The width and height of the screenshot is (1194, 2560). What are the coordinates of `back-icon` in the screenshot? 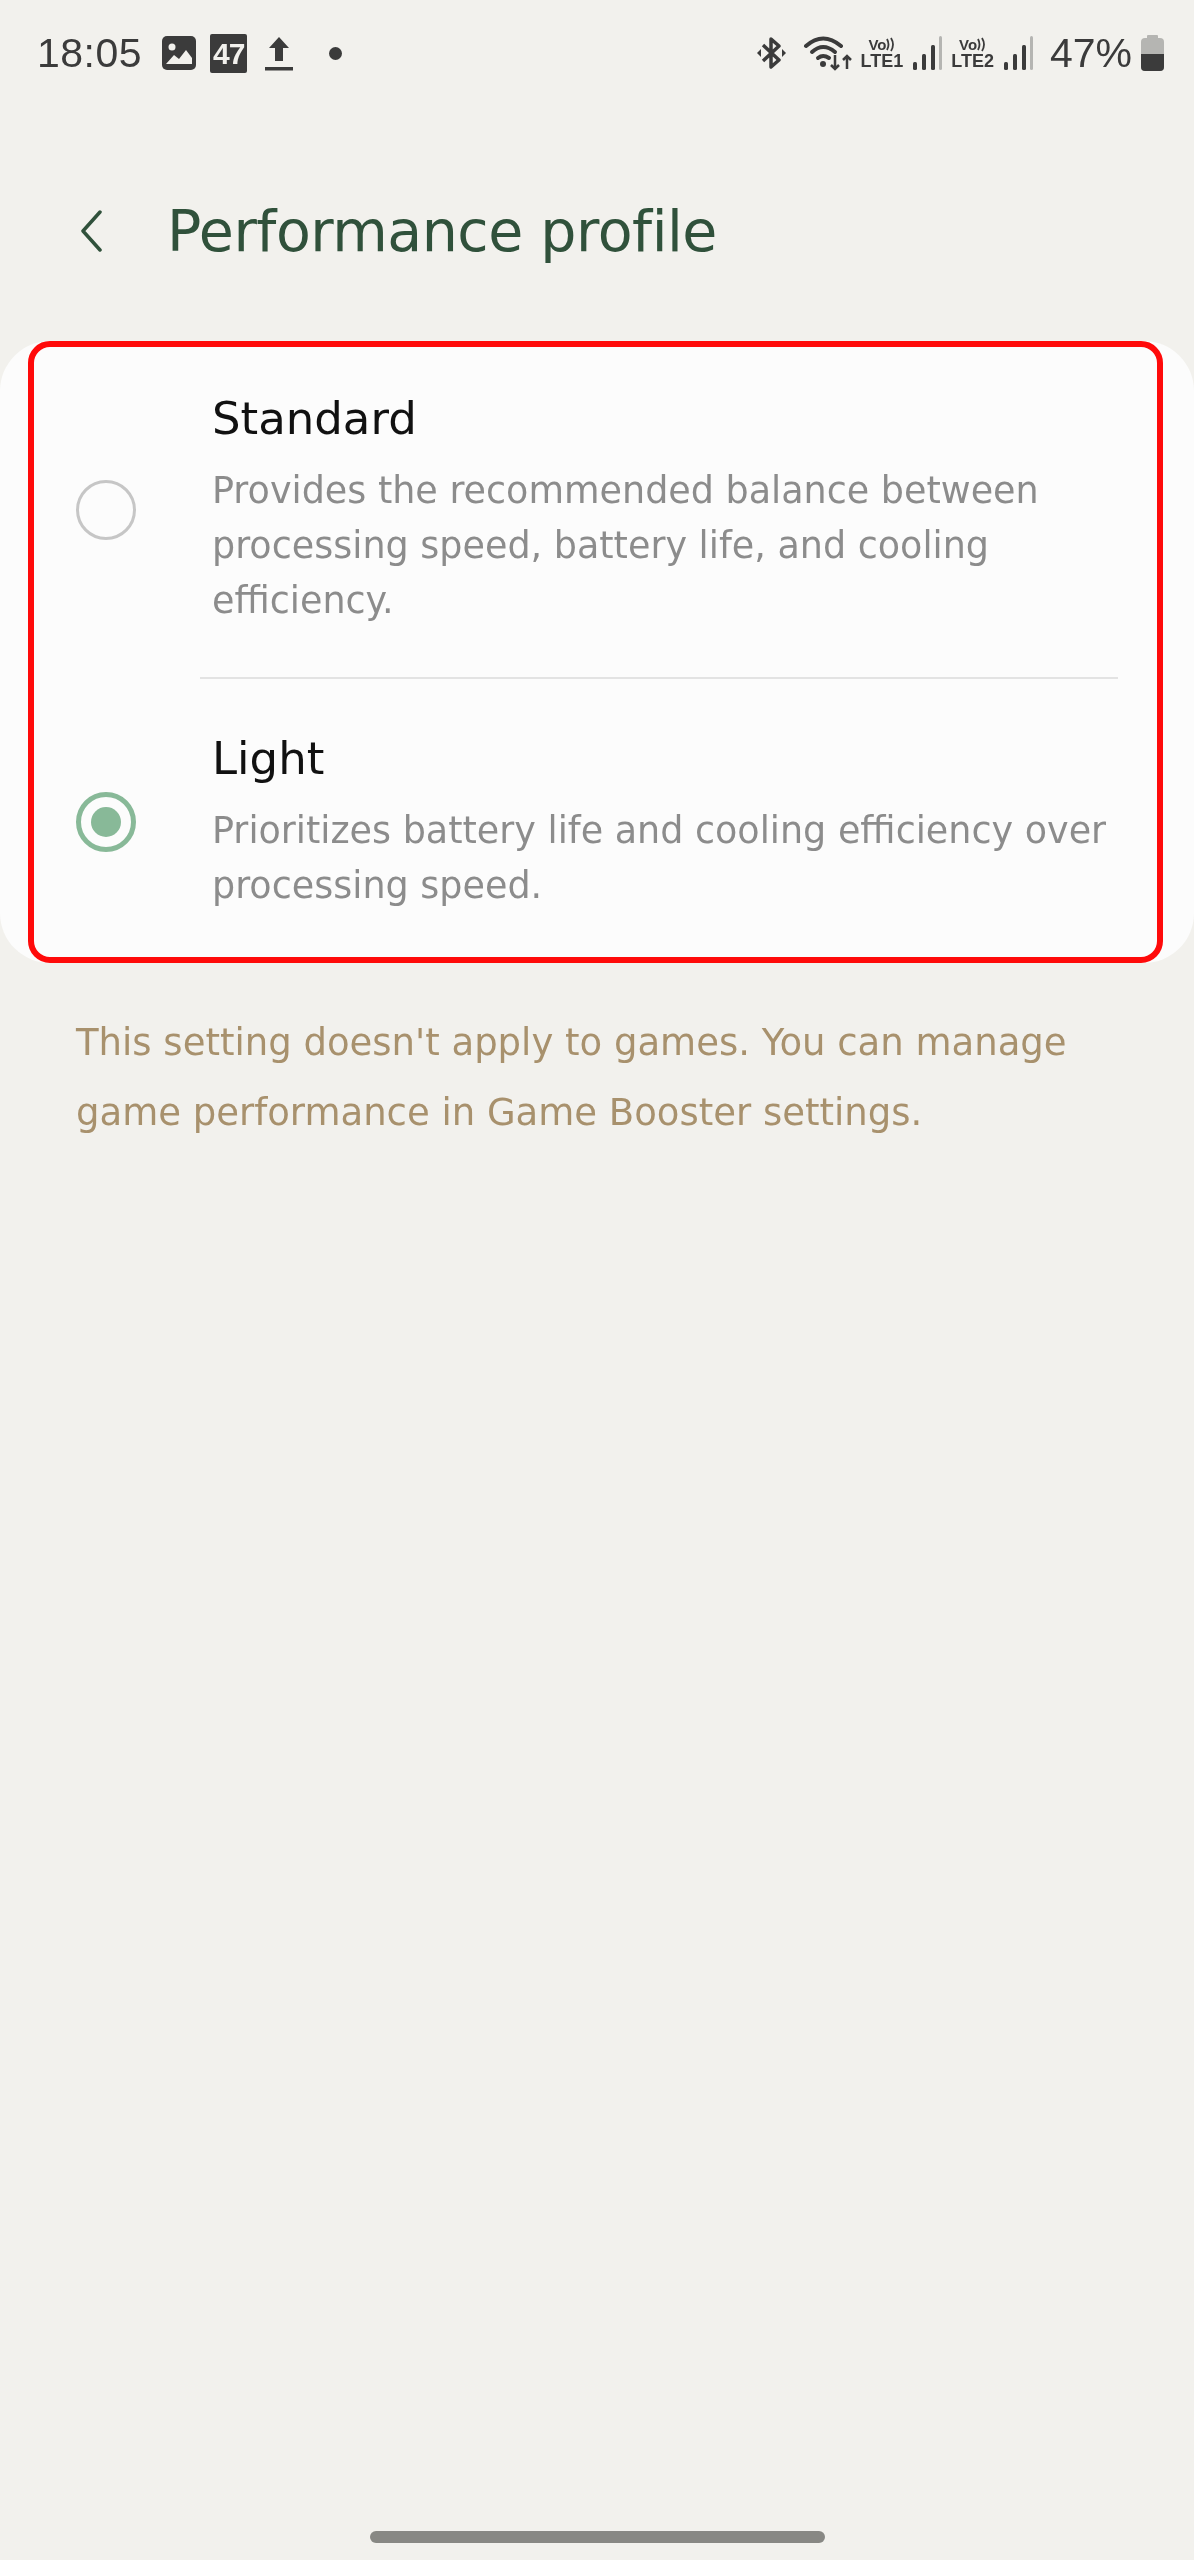 It's located at (91, 231).